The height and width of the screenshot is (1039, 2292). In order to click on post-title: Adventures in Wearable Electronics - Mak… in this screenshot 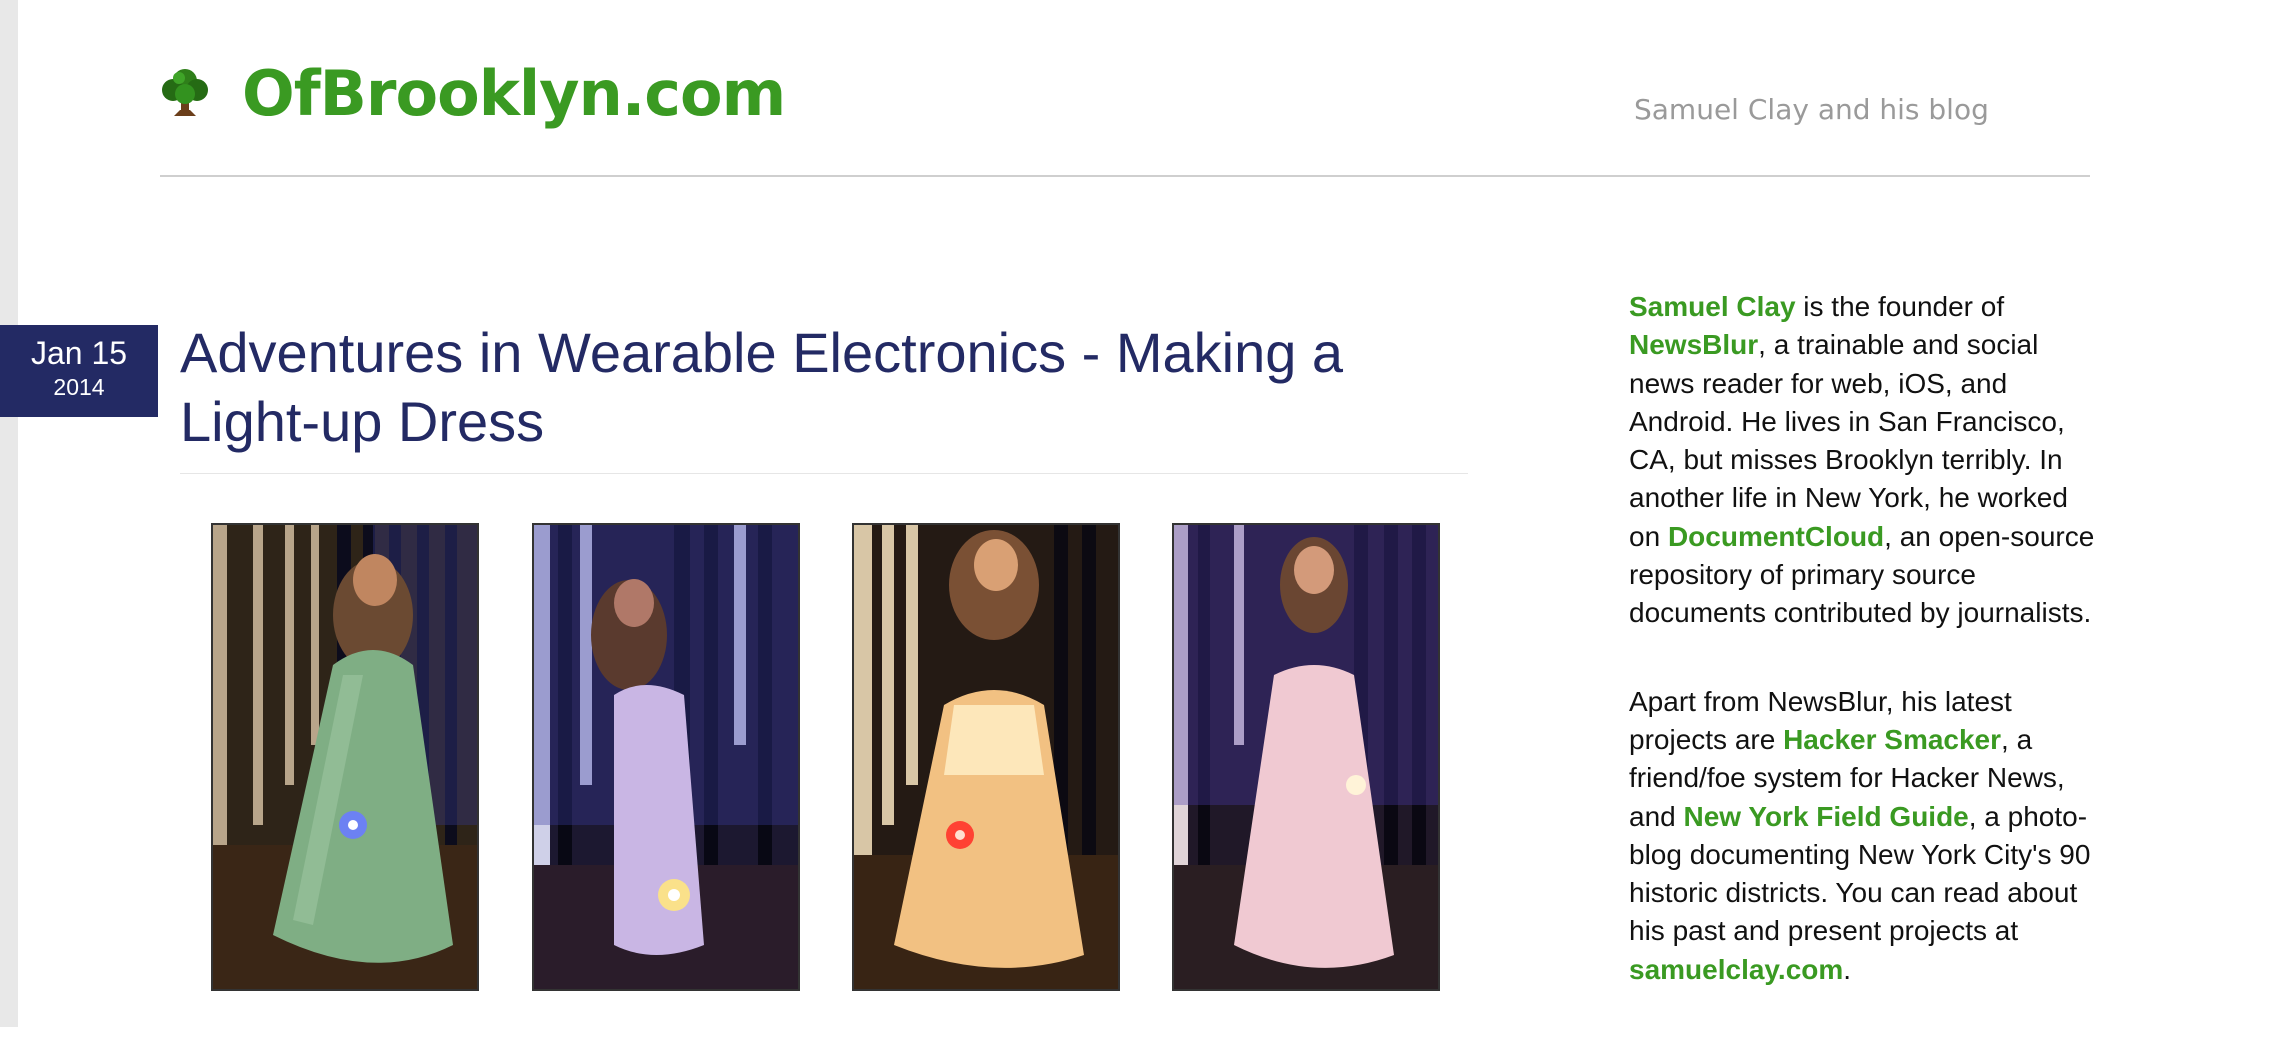, I will do `click(830, 387)`.